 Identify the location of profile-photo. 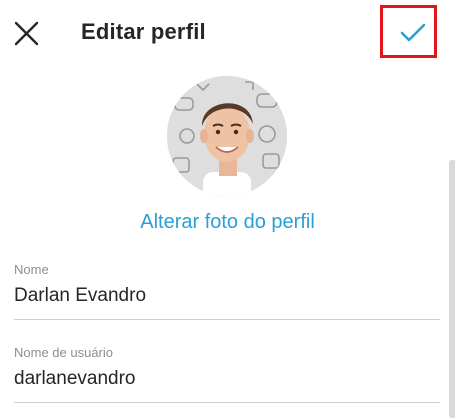
(227, 136).